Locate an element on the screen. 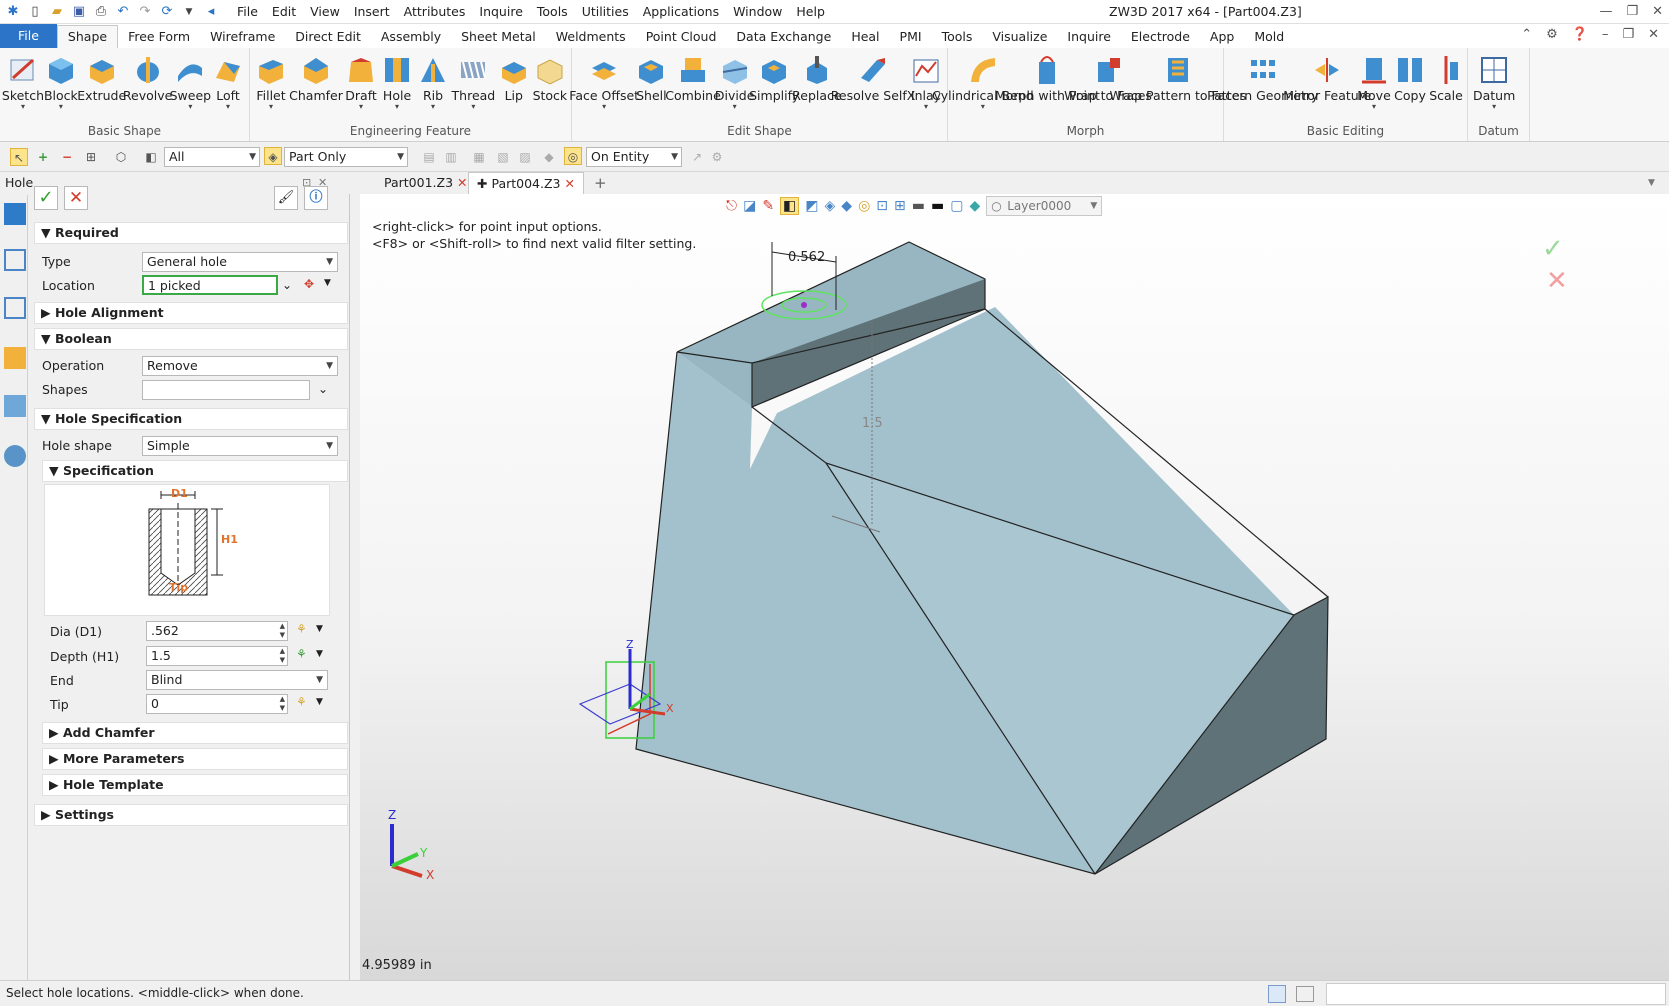 The width and height of the screenshot is (1669, 1006). divide-button: Divide ▾ is located at coordinates (734, 81).